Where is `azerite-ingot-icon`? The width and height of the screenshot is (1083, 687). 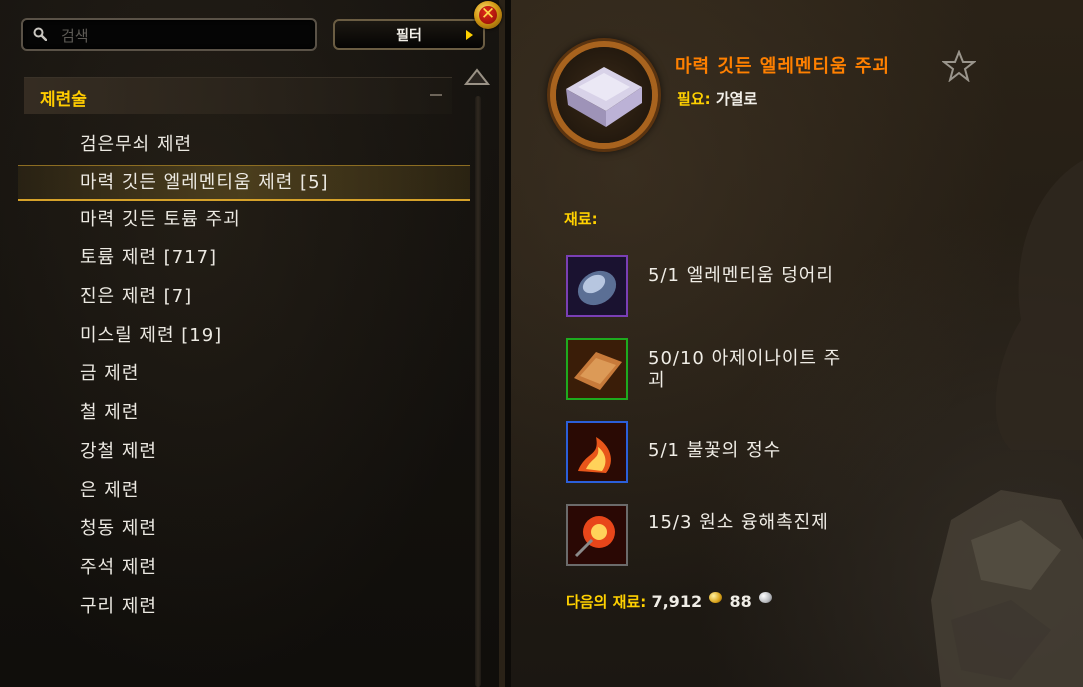 azerite-ingot-icon is located at coordinates (597, 369).